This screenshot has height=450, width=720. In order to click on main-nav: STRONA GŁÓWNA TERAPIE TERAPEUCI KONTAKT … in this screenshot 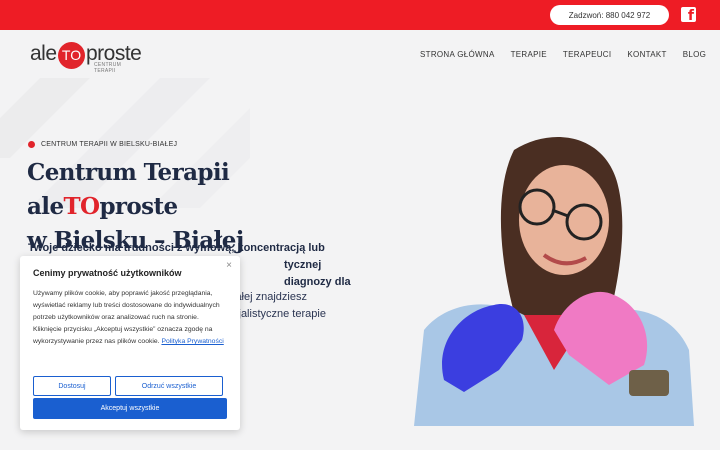, I will do `click(563, 54)`.